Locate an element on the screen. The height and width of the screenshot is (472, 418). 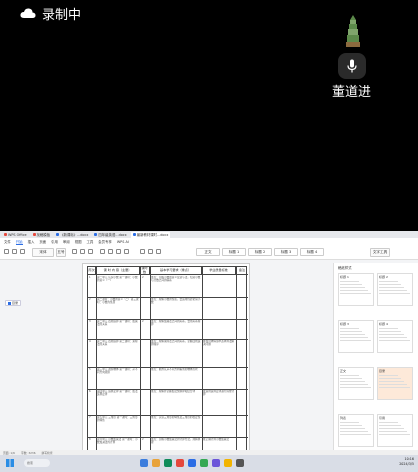
microphone-button is located at coordinates (352, 66).